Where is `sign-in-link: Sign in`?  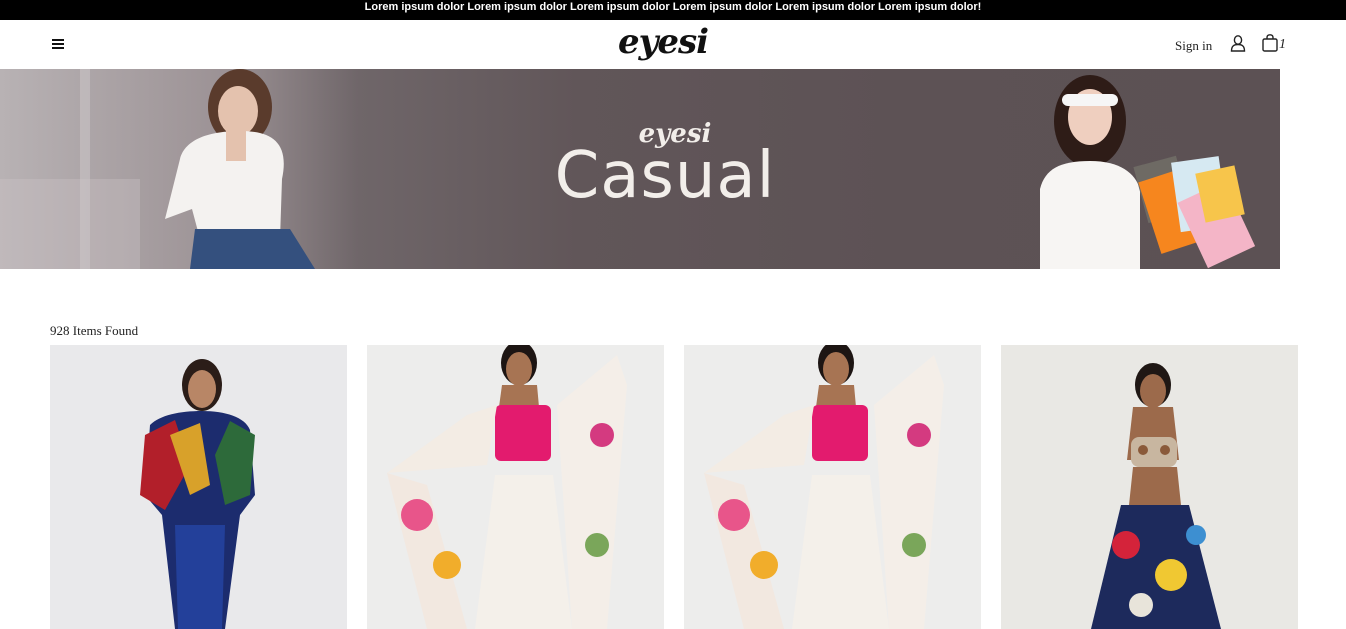
sign-in-link: Sign in is located at coordinates (1193, 46).